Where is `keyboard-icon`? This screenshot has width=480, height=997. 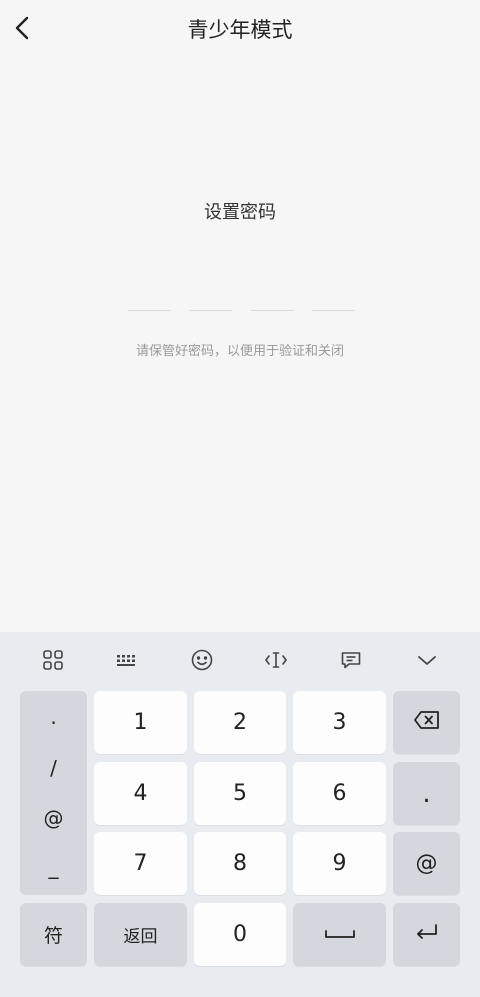
keyboard-icon is located at coordinates (127, 660).